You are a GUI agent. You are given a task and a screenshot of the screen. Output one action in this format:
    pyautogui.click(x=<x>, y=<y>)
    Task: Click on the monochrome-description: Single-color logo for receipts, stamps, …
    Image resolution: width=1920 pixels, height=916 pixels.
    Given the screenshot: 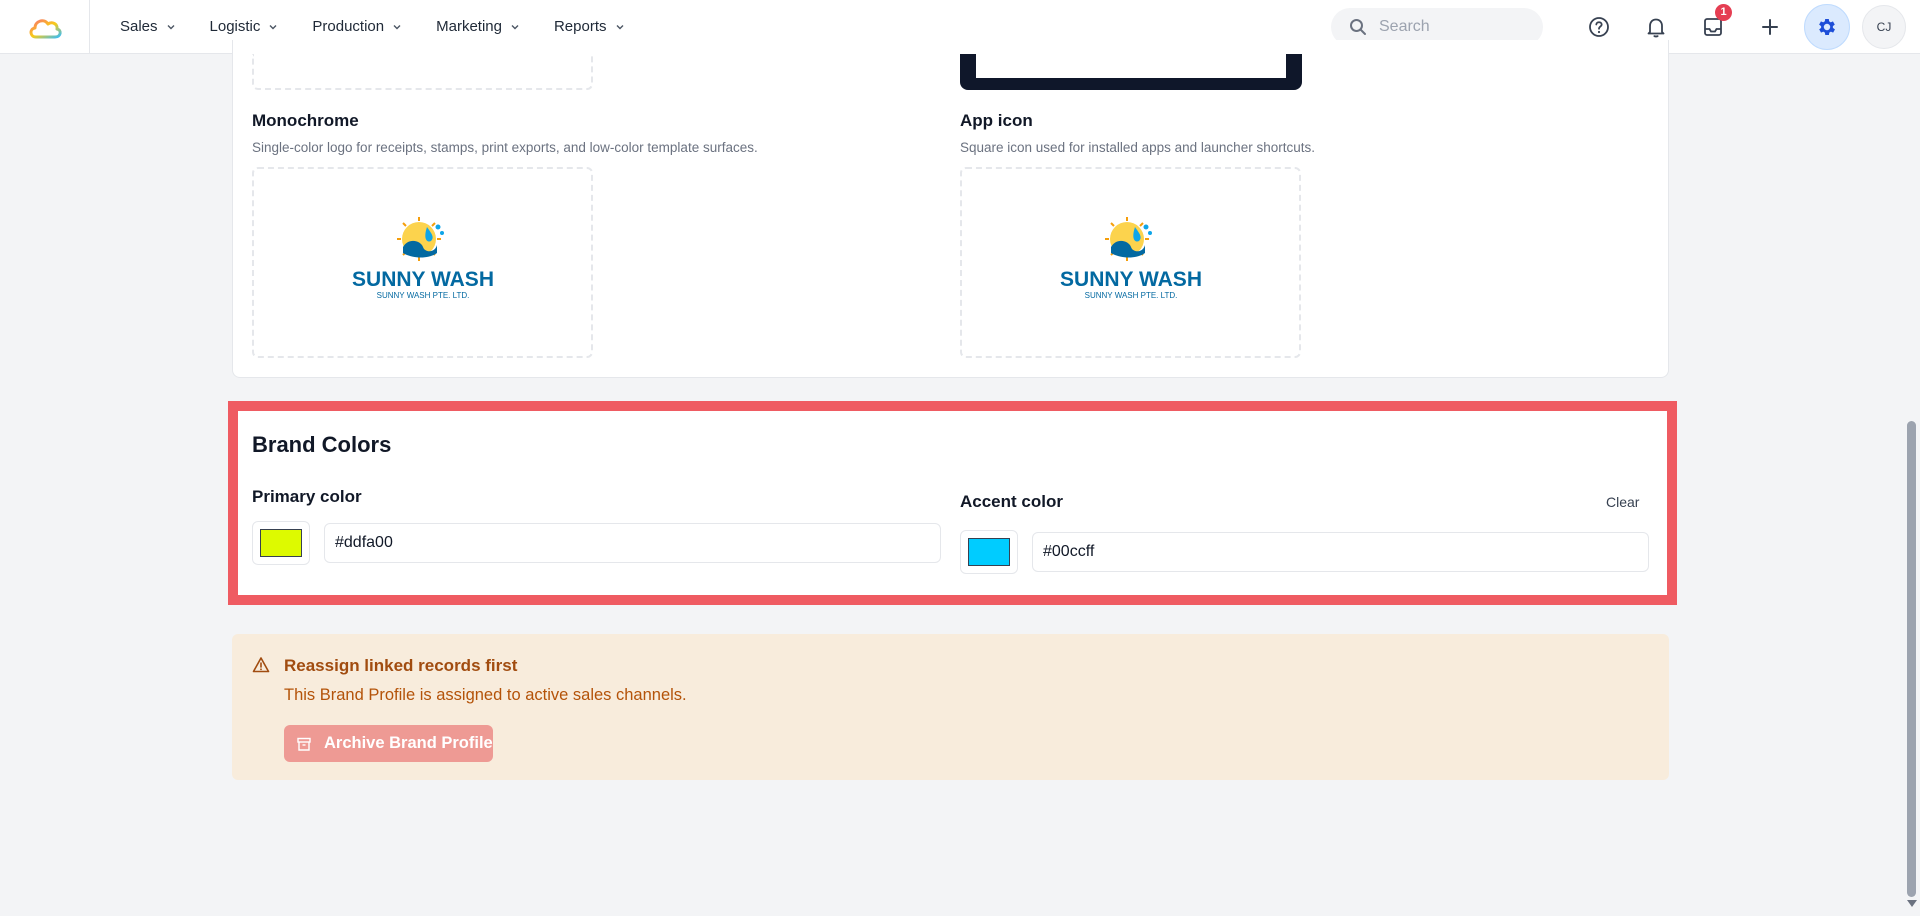 What is the action you would take?
    pyautogui.click(x=505, y=147)
    